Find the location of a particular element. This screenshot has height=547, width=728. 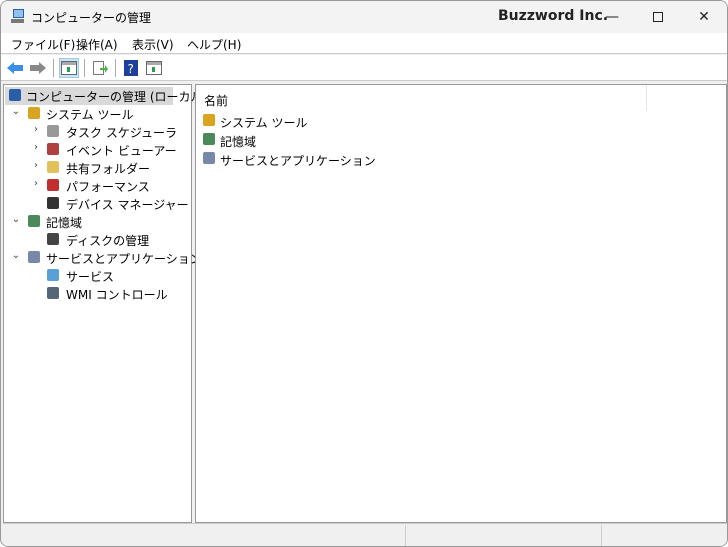

show-hide-console-tree-icon is located at coordinates (69, 68).